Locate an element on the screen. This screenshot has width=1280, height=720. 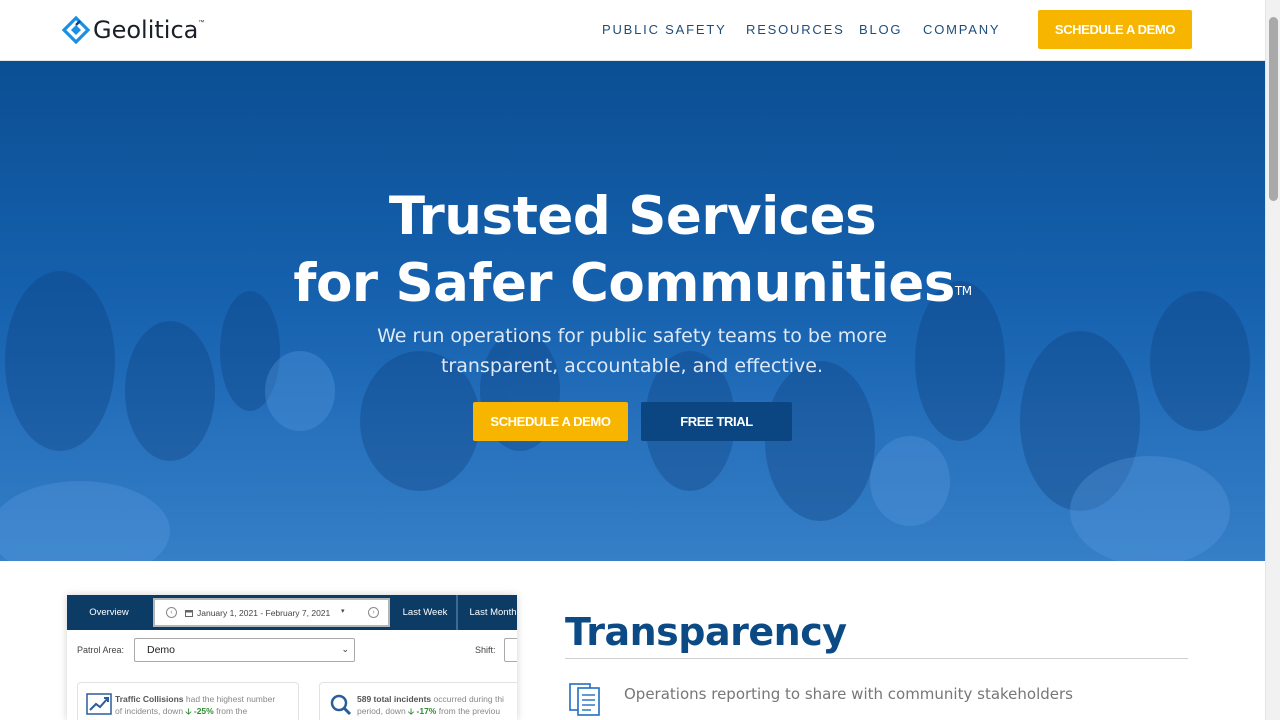
hero-schedule-demo-button: SCHEDULE A DEMO is located at coordinates (550, 421).